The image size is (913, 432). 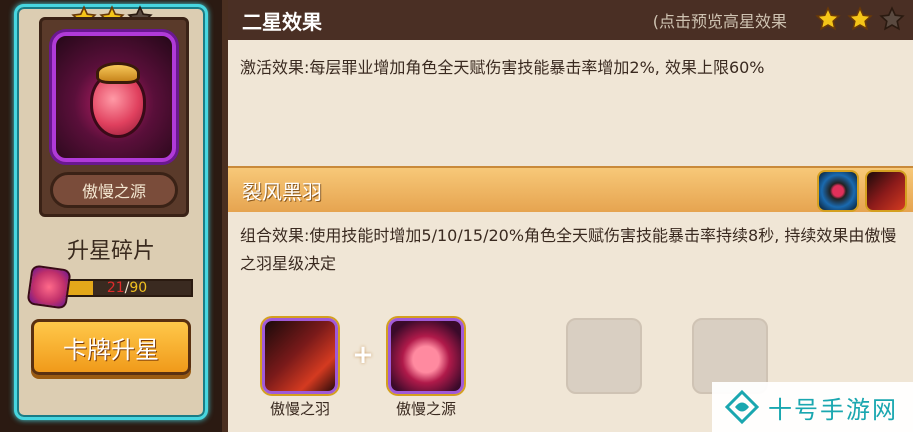 What do you see at coordinates (570, 20) in the screenshot?
I see `panel-header: 二星效果 (点击预览高星效果` at bounding box center [570, 20].